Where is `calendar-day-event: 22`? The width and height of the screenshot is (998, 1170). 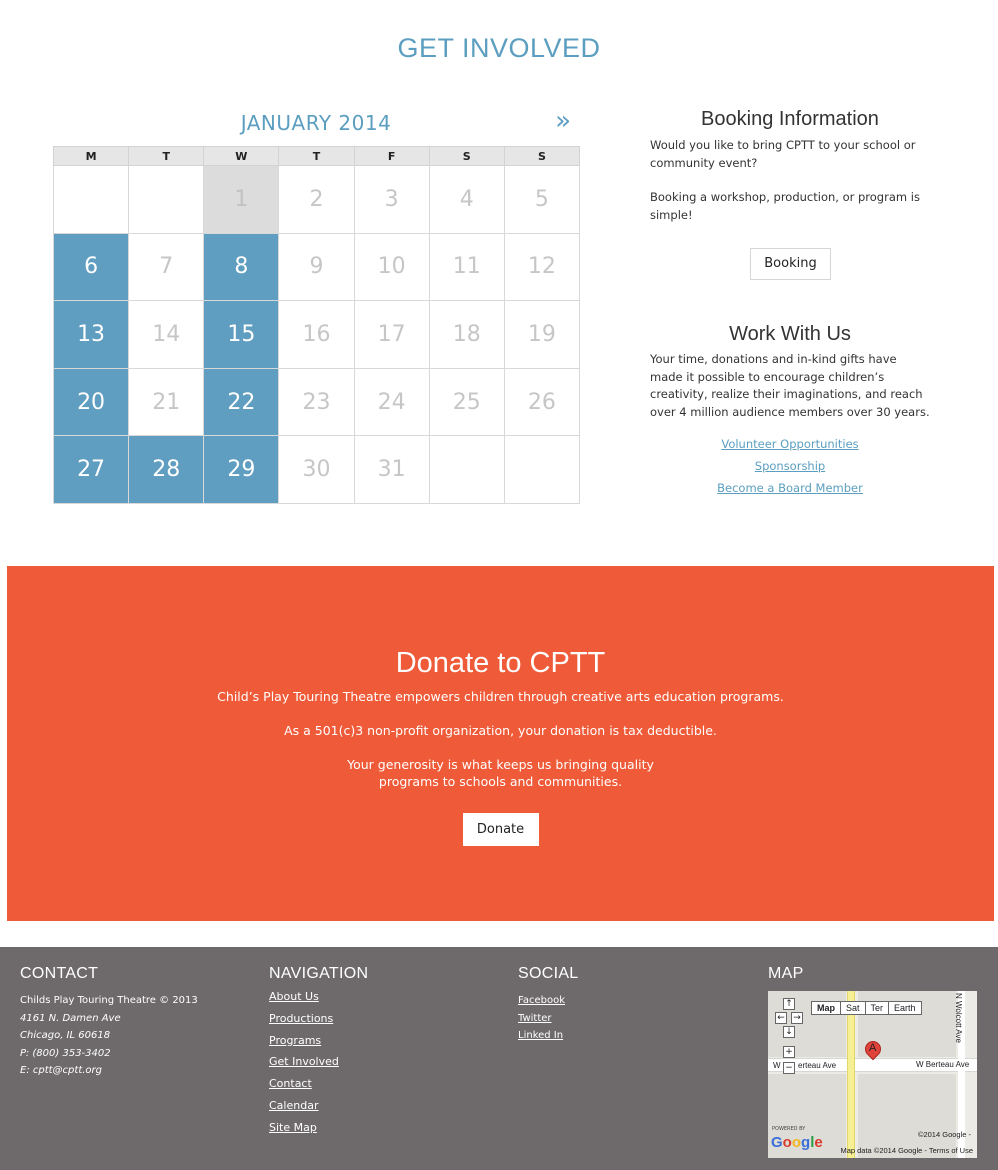
calendar-day-event: 22 is located at coordinates (241, 402).